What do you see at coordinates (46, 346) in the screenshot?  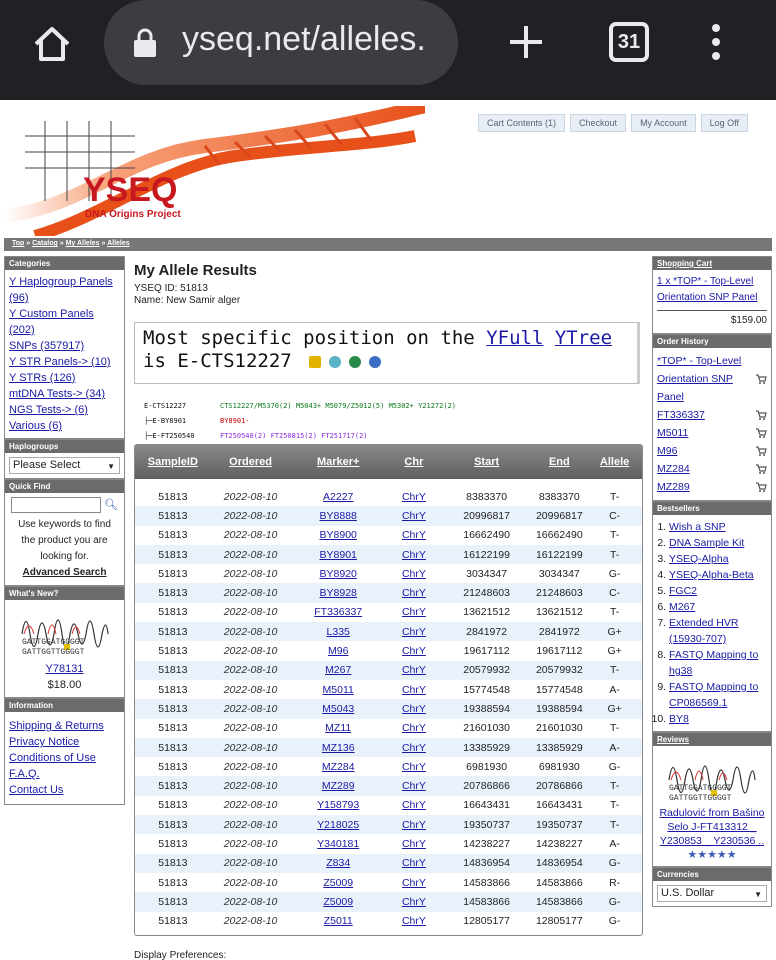 I see `category-link: SNPs (357917)` at bounding box center [46, 346].